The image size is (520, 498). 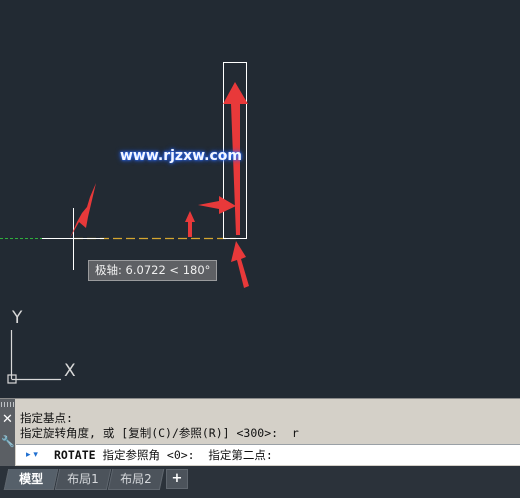 I want to click on tab-layout1: 布局1, so click(x=83, y=479).